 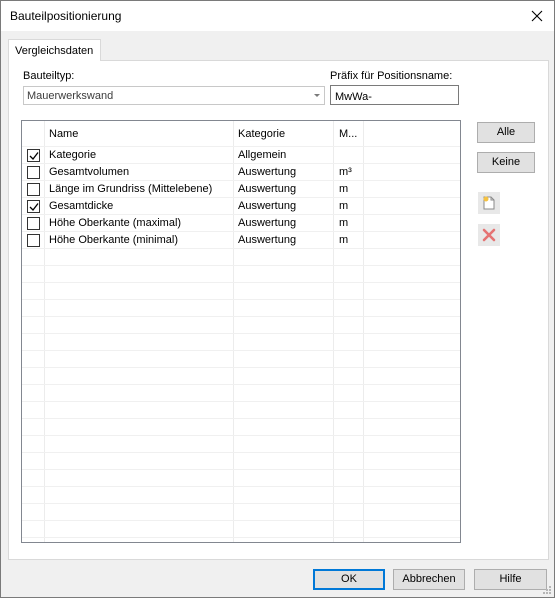 I want to click on table-row: Gesamtdicke Auswertung m, so click(x=241, y=206).